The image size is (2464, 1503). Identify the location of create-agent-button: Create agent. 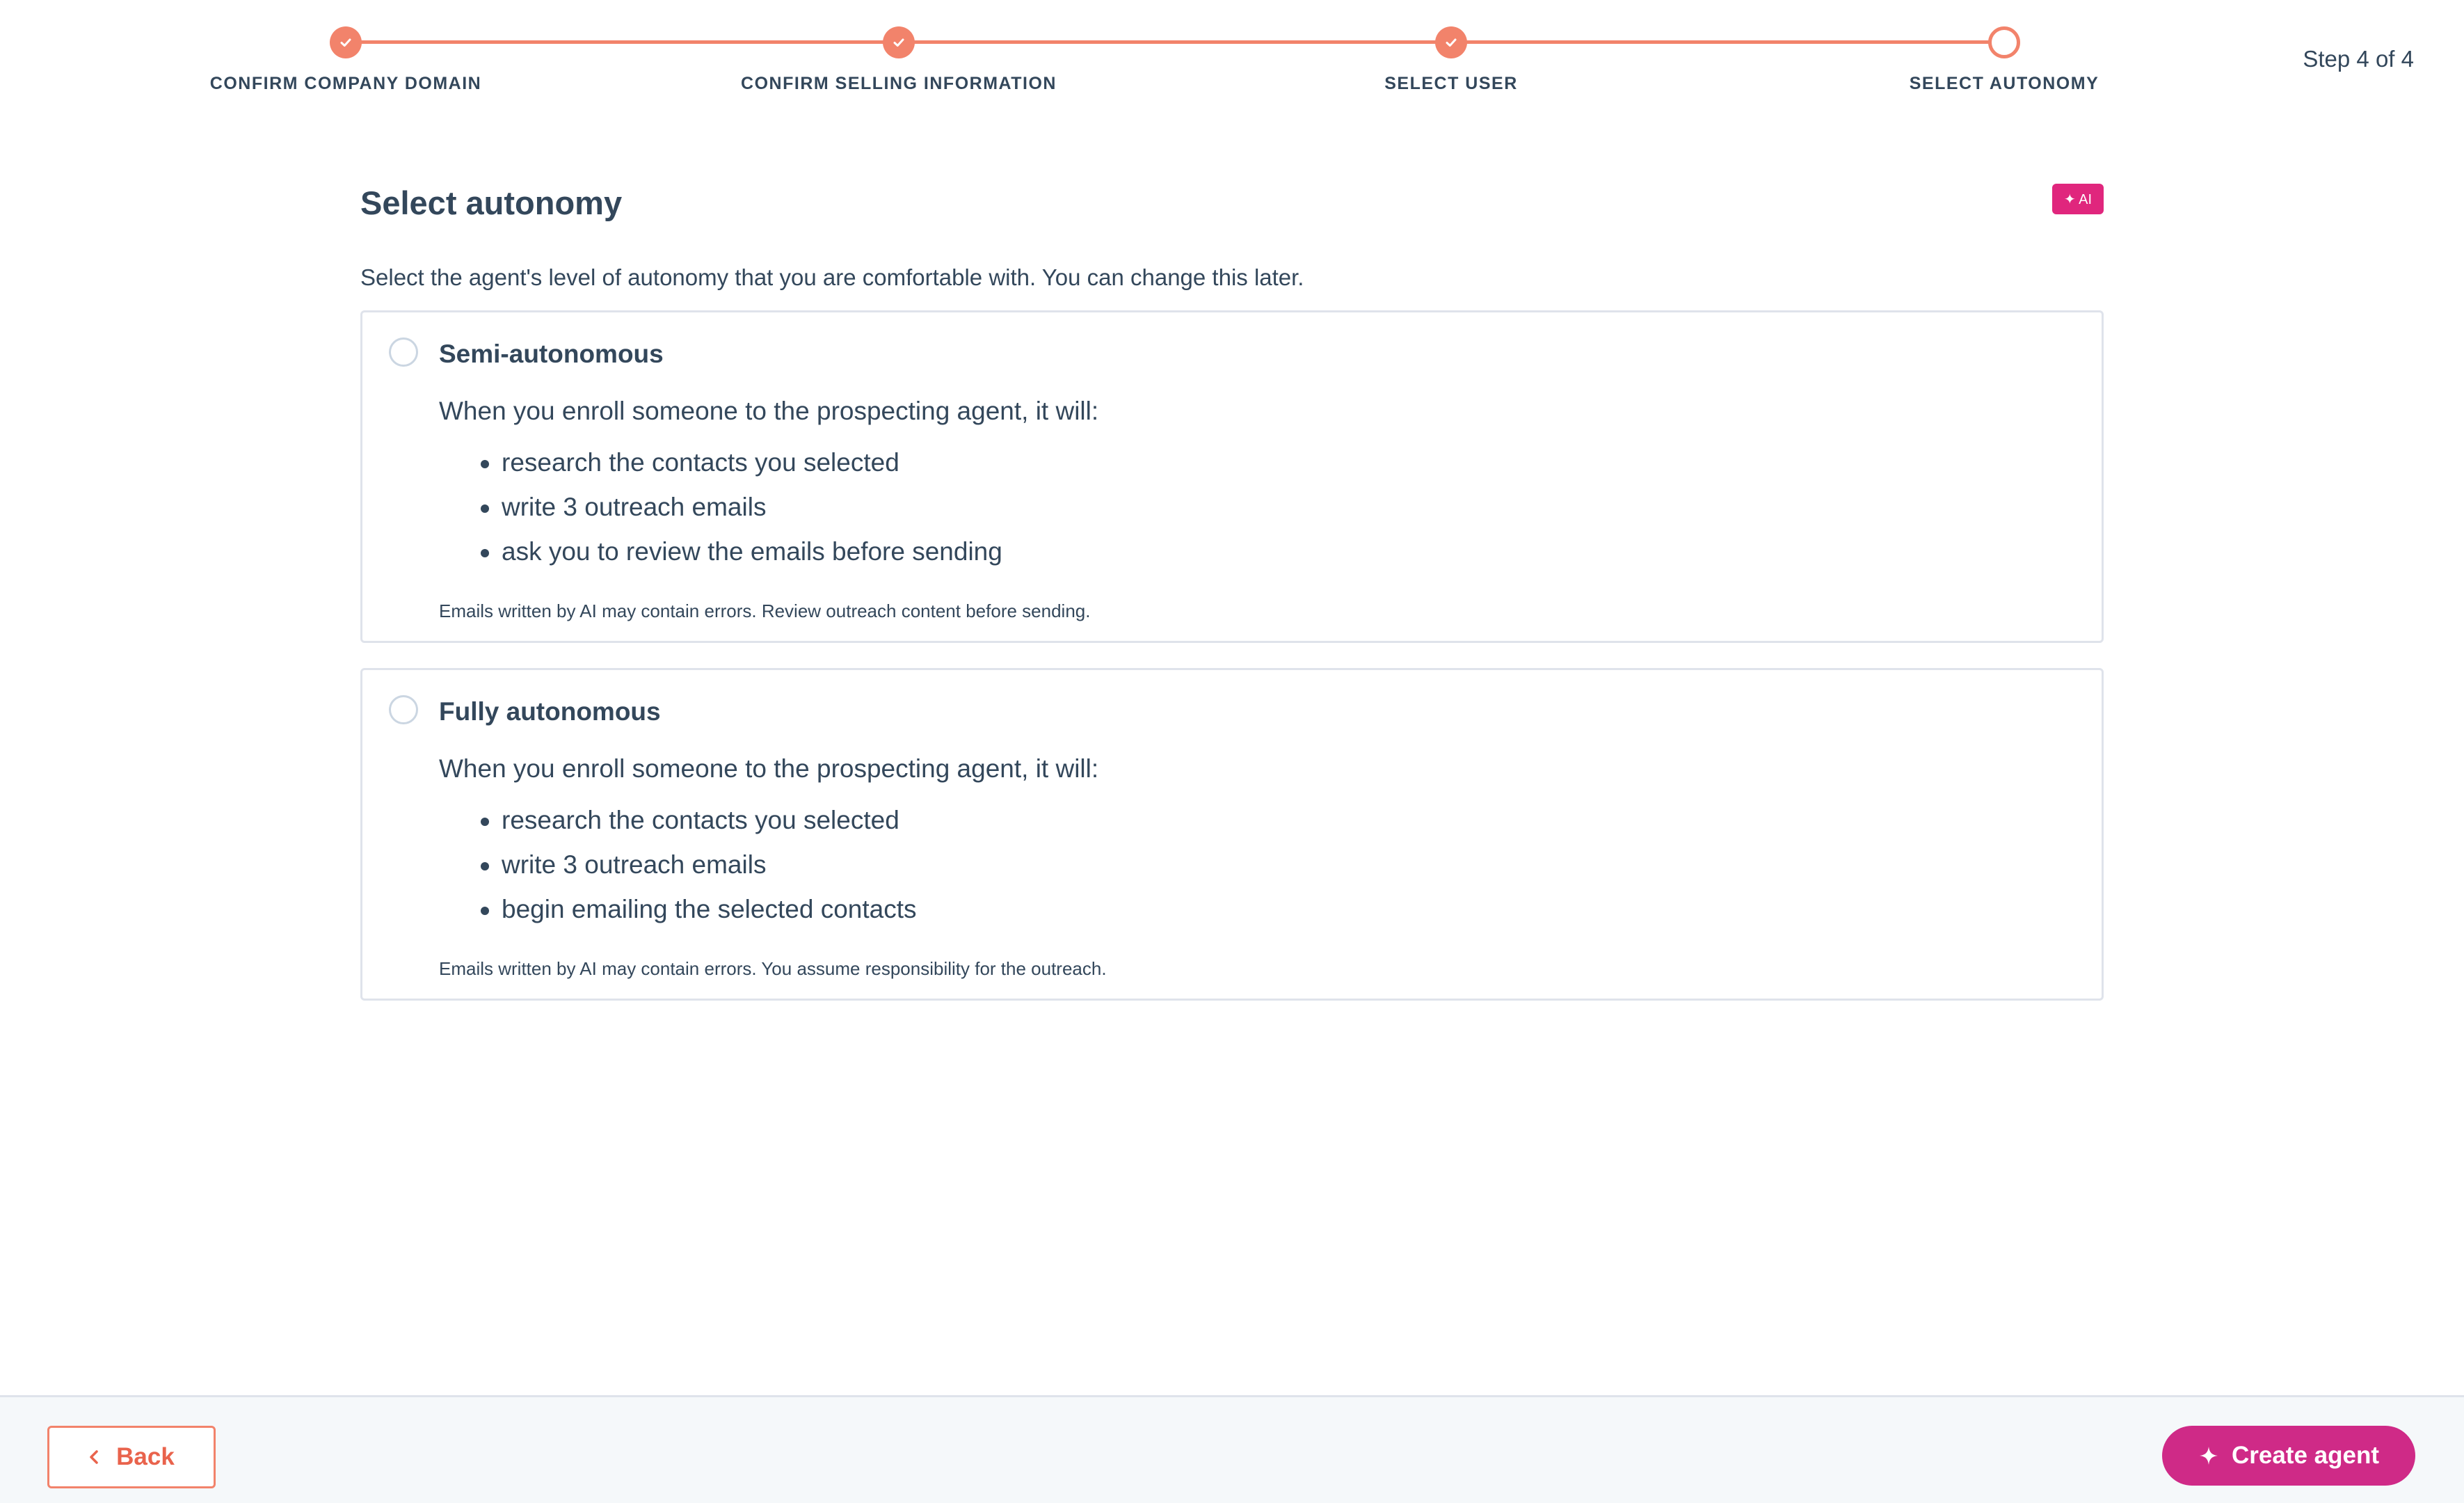
(2288, 1456).